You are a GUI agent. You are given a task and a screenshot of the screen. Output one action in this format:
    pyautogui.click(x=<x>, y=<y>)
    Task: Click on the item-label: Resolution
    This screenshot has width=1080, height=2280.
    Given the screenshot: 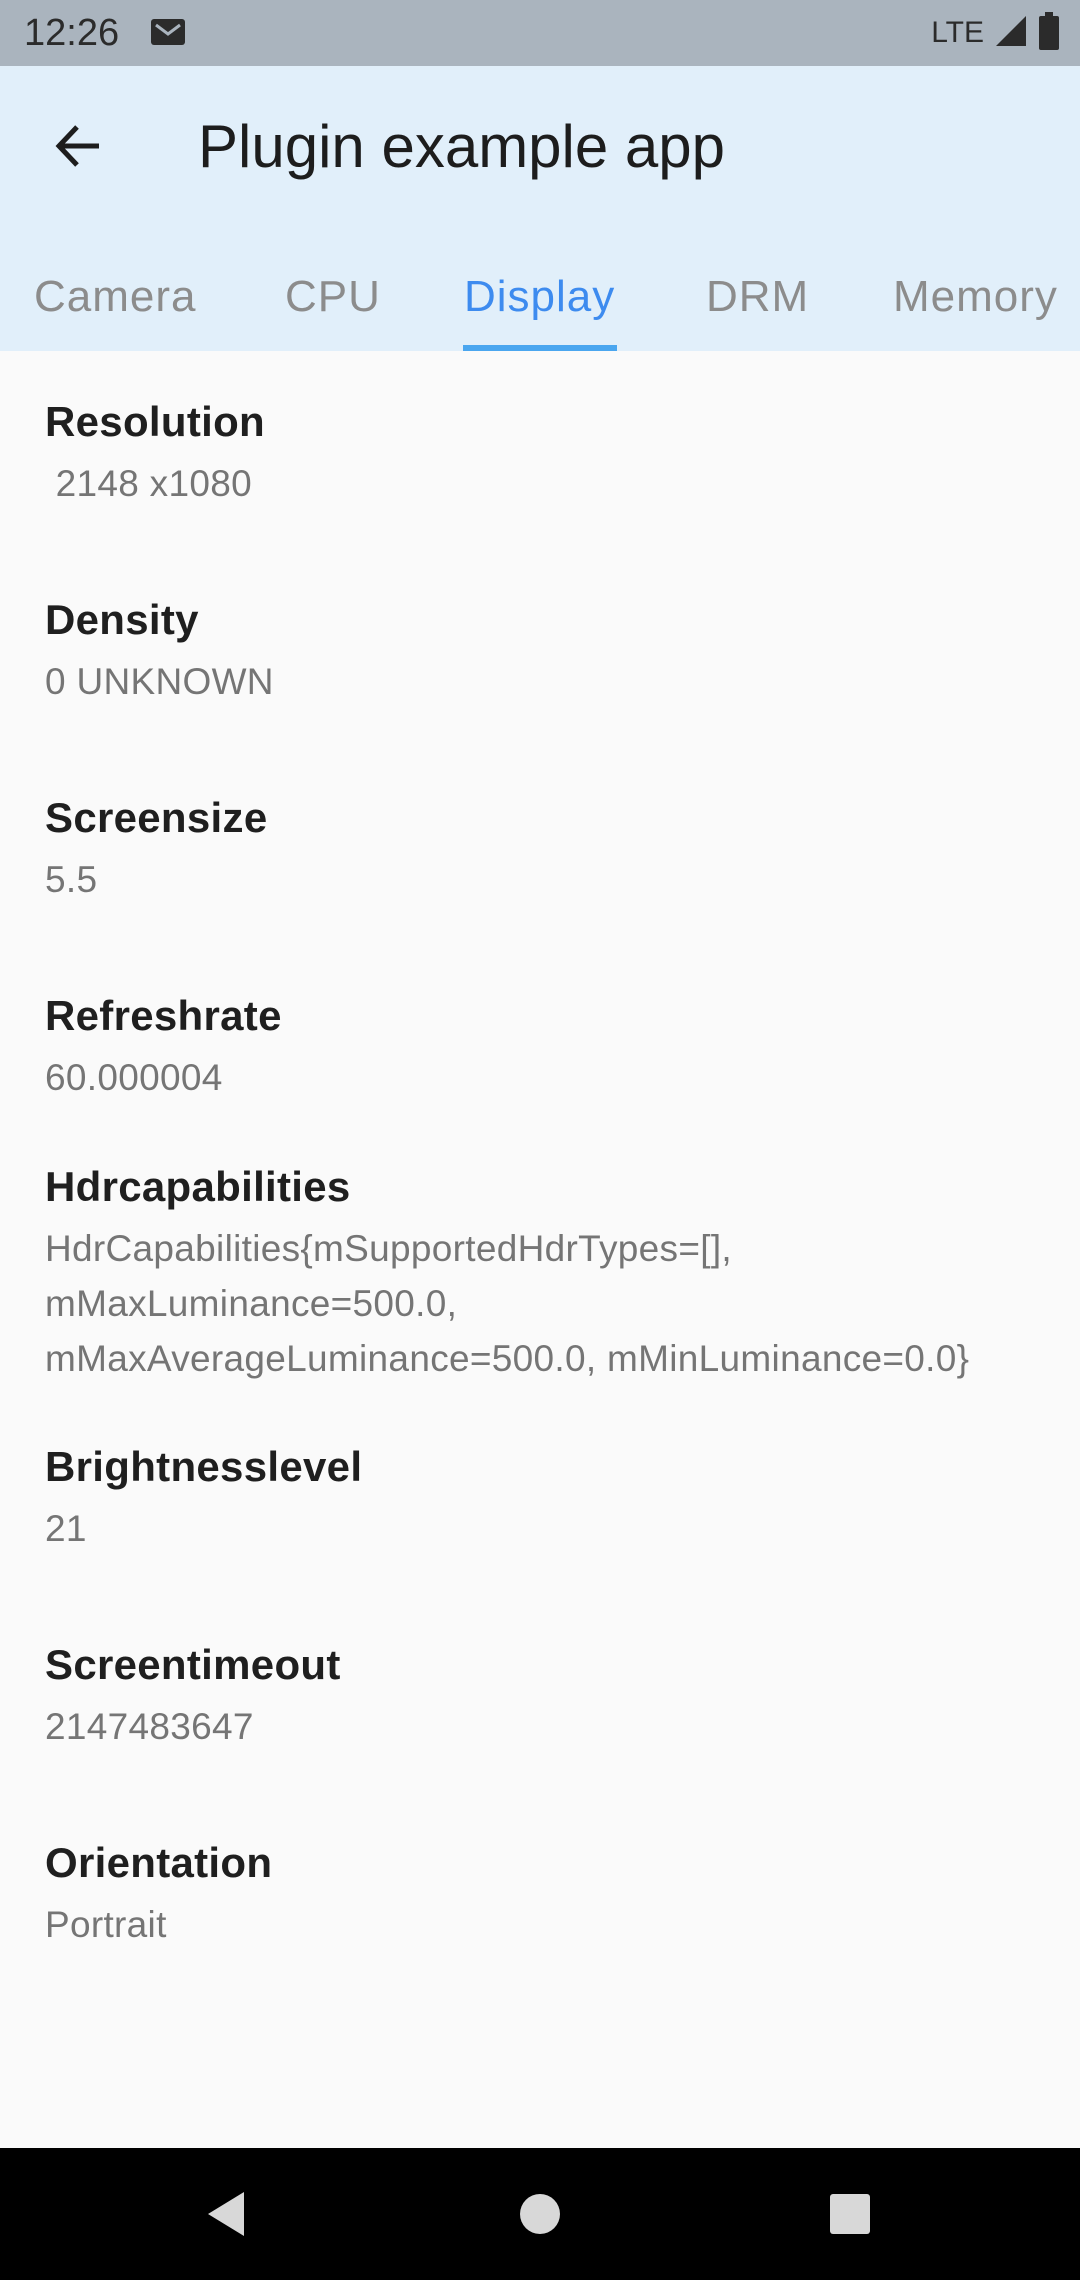 What is the action you would take?
    pyautogui.click(x=155, y=421)
    